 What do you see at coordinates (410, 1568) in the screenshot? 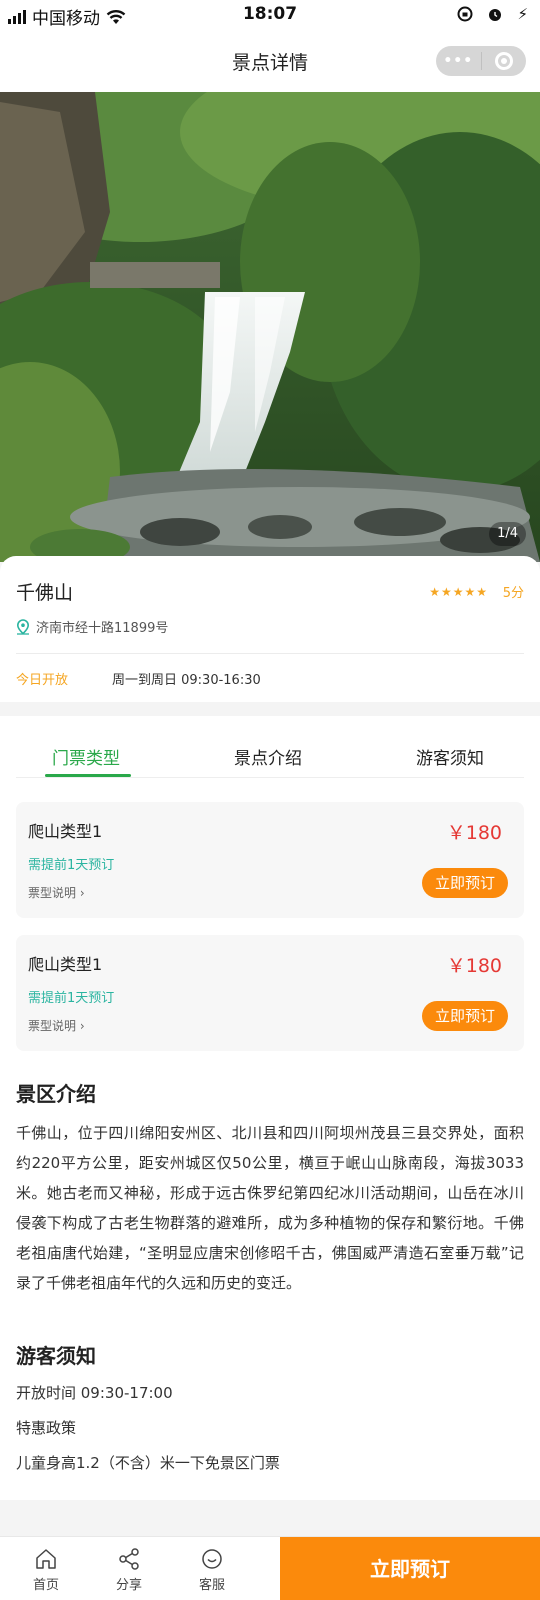
I see `book-now-button: 立即预订` at bounding box center [410, 1568].